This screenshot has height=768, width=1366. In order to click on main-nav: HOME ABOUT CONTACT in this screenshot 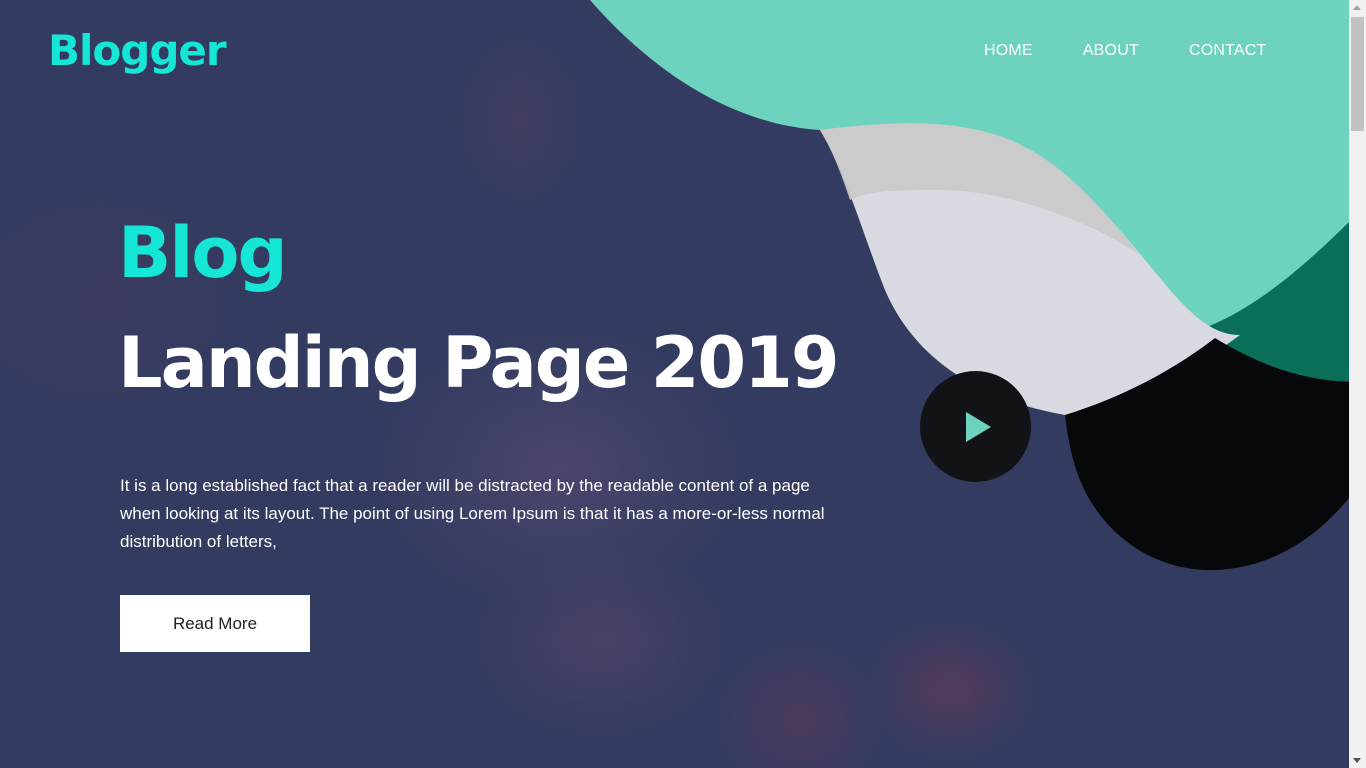, I will do `click(1125, 51)`.